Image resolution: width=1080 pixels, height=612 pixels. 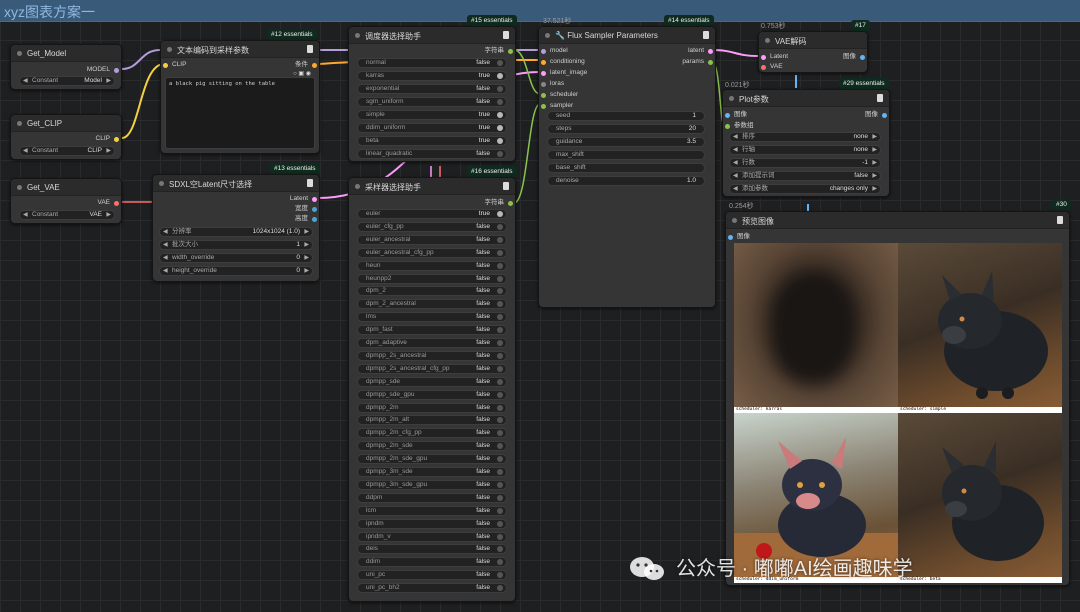 I want to click on preview-image-simple: scheduler: simple, so click(x=980, y=328).